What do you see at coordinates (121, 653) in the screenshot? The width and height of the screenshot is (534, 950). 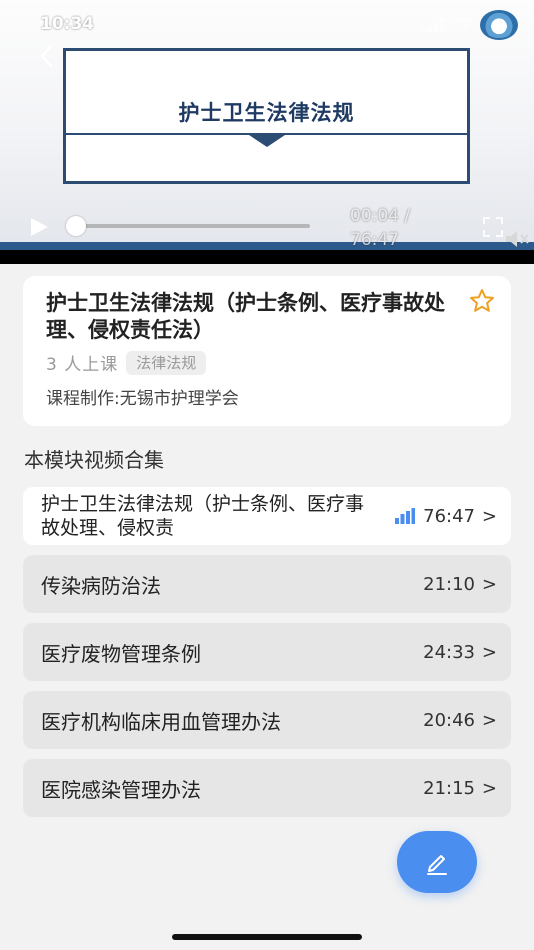 I see `video-item-title: 医疗废物管理条例` at bounding box center [121, 653].